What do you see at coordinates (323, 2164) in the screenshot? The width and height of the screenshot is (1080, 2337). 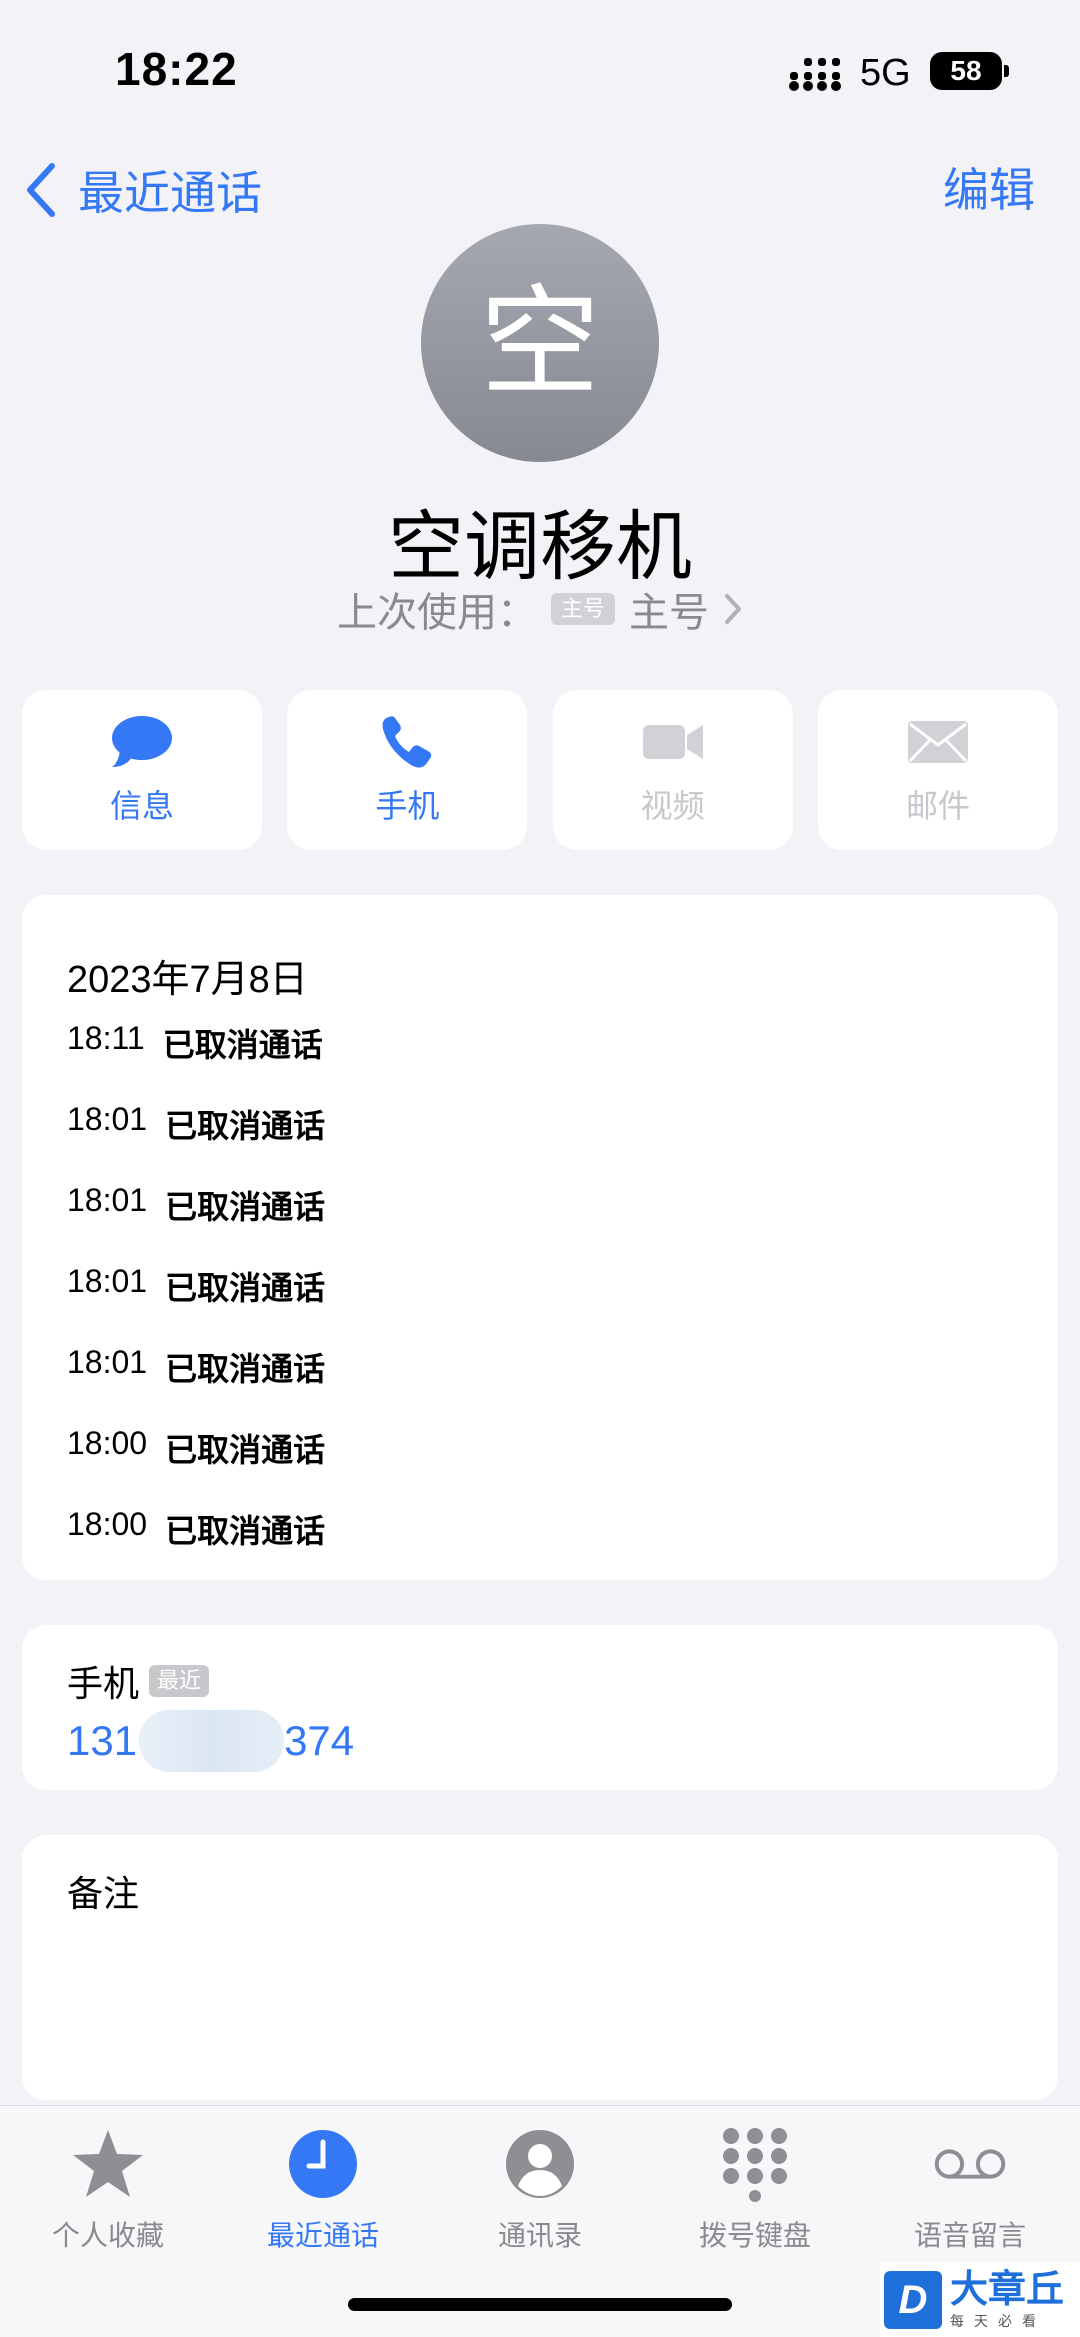 I see `clock-icon` at bounding box center [323, 2164].